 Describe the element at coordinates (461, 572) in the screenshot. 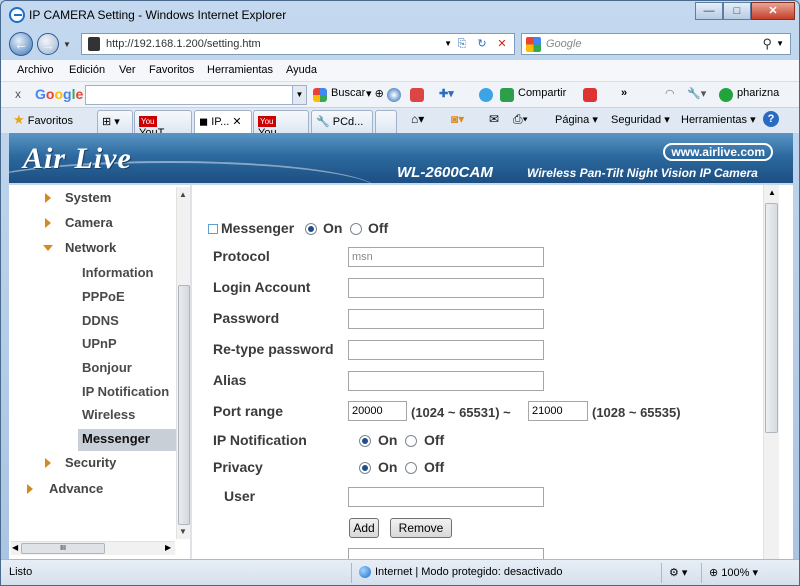

I see `security-zone: Internet | Modo protegido: desactivado` at that location.